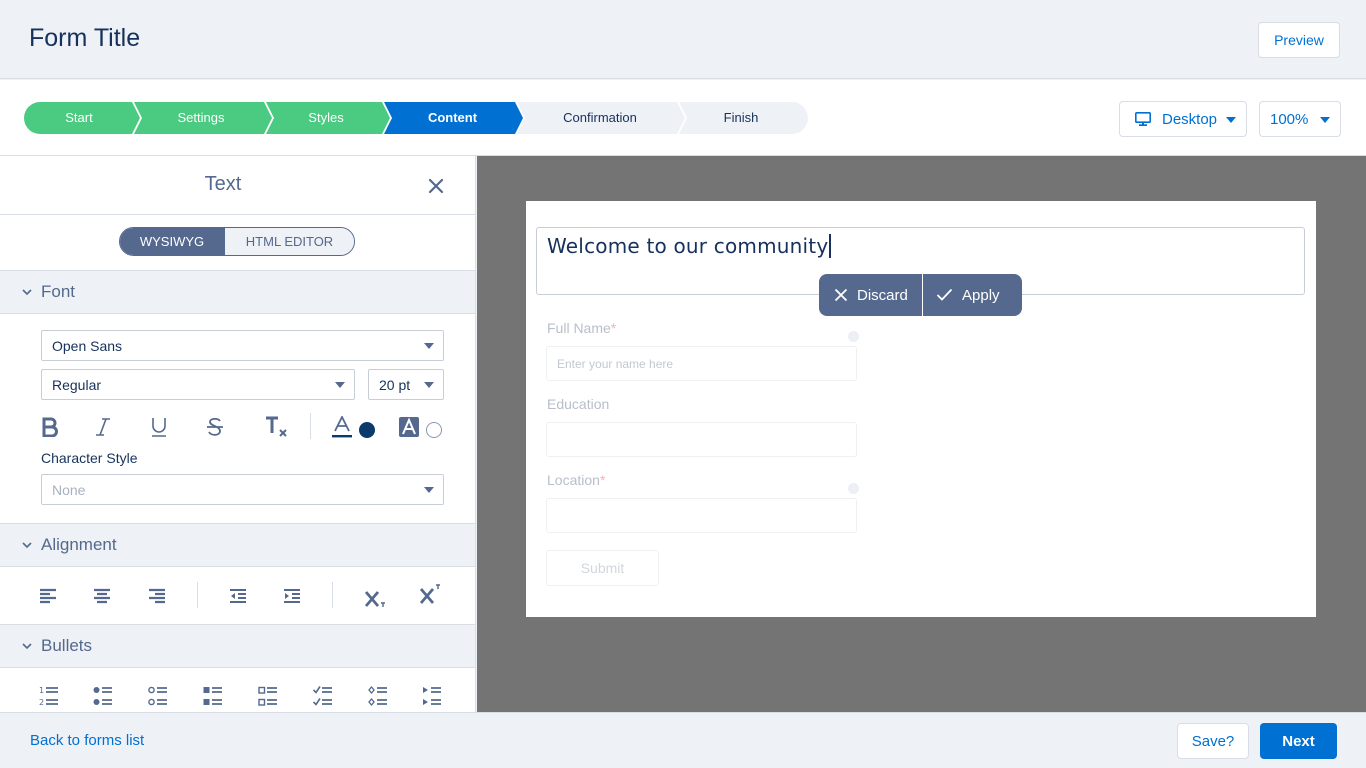 This screenshot has width=1366, height=768. What do you see at coordinates (48, 596) in the screenshot?
I see `align-left-icon` at bounding box center [48, 596].